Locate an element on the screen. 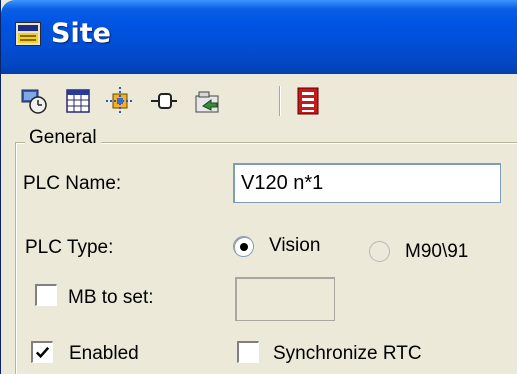  plc-name-input is located at coordinates (367, 183).